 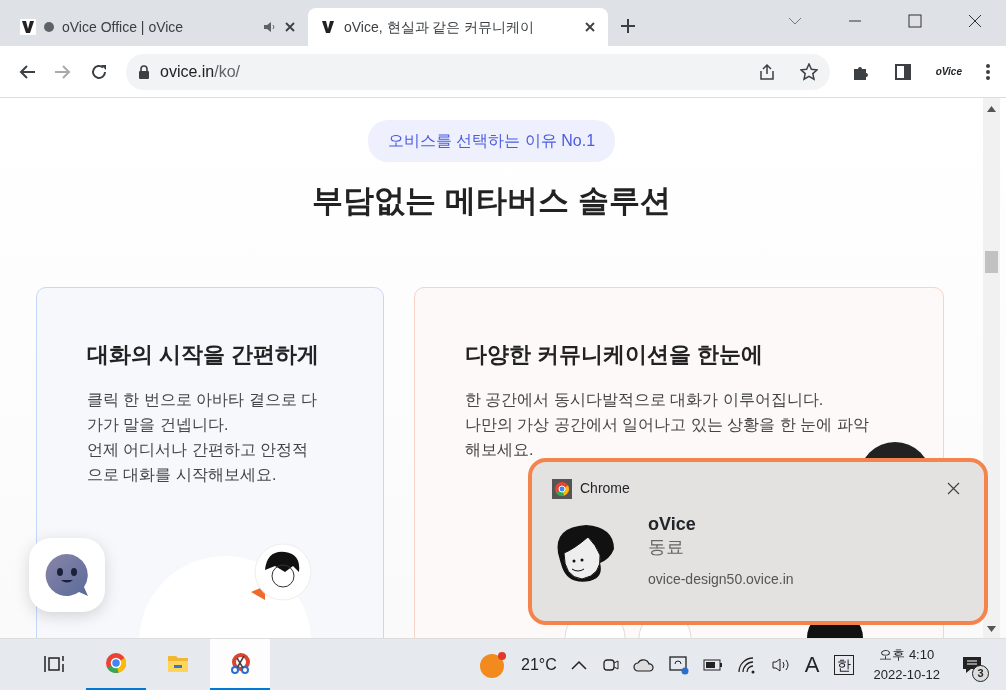 I want to click on chevron-up-icon, so click(x=578, y=664).